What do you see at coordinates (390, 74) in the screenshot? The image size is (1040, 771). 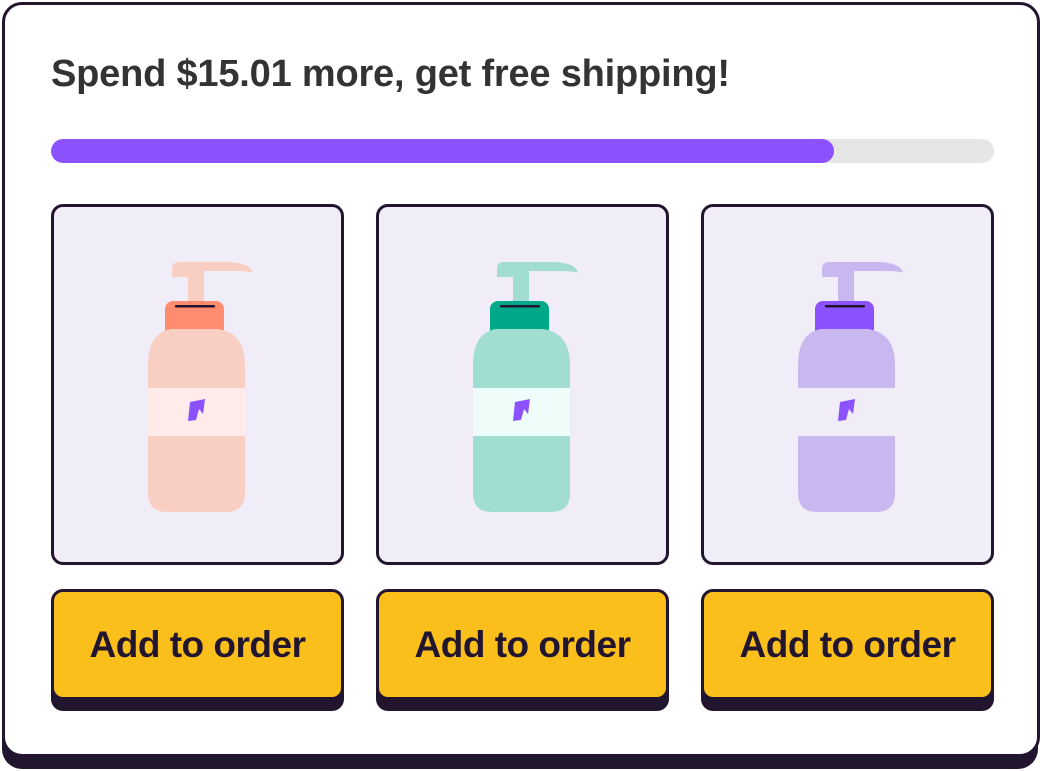 I see `free-shipping-headline: Spend $15.01 more, get free shipping!` at bounding box center [390, 74].